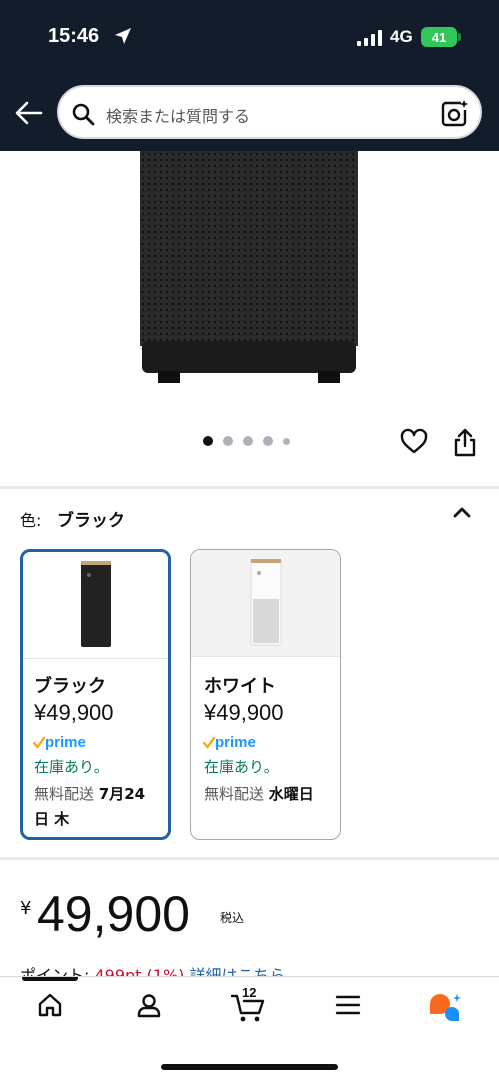 The width and height of the screenshot is (499, 1080). I want to click on ai-assistant-icon, so click(446, 1008).